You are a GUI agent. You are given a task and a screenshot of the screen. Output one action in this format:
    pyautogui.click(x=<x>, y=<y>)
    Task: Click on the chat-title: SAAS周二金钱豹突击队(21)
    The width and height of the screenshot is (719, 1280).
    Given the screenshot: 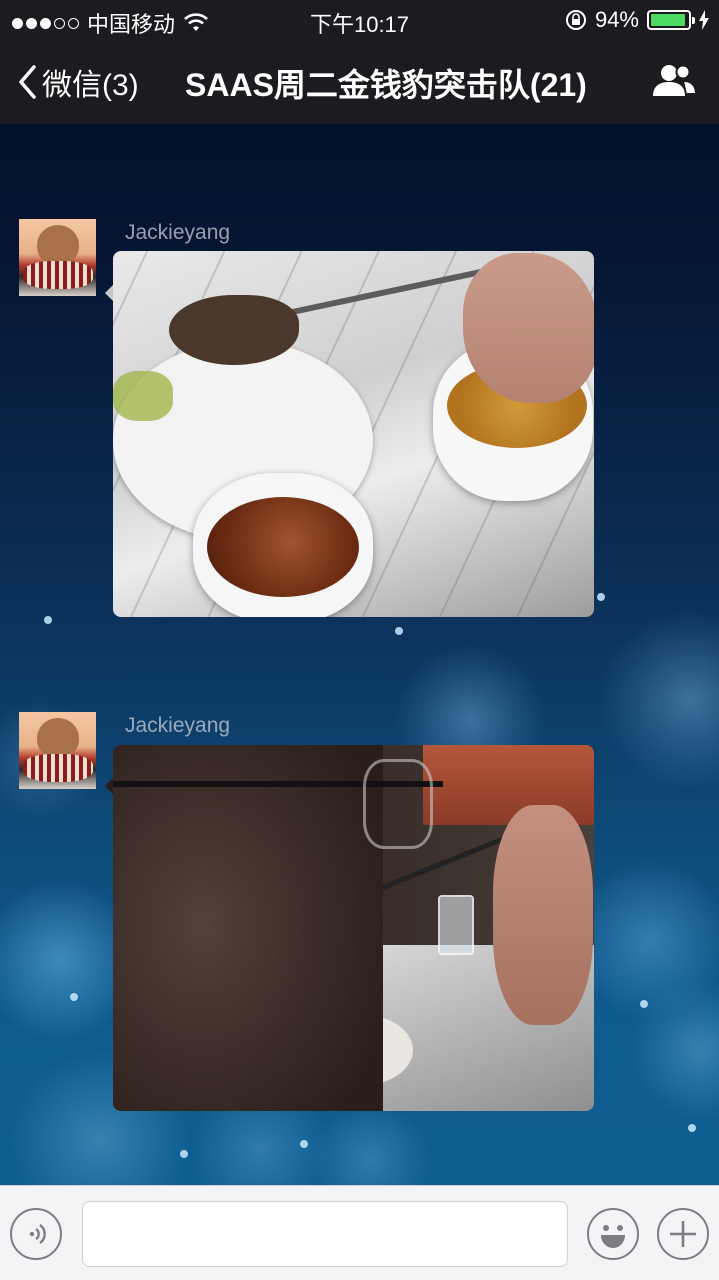 What is the action you would take?
    pyautogui.click(x=386, y=85)
    